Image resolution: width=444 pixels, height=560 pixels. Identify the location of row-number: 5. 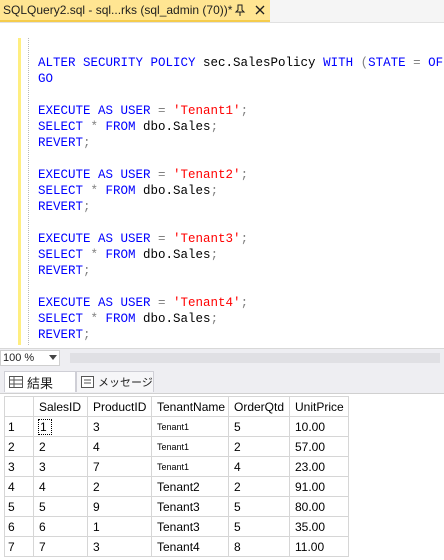
(19, 506).